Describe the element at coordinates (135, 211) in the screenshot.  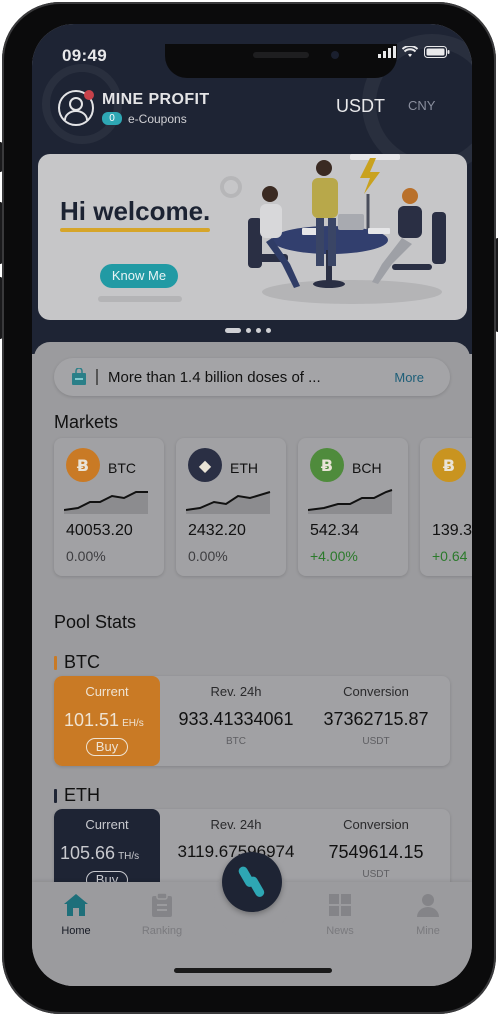
I see `banner-title: Hi welcome.` at that location.